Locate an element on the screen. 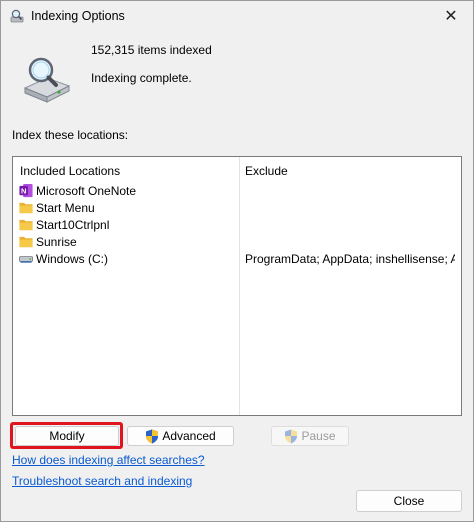 This screenshot has width=474, height=522. onenote-icon: N is located at coordinates (26, 190).